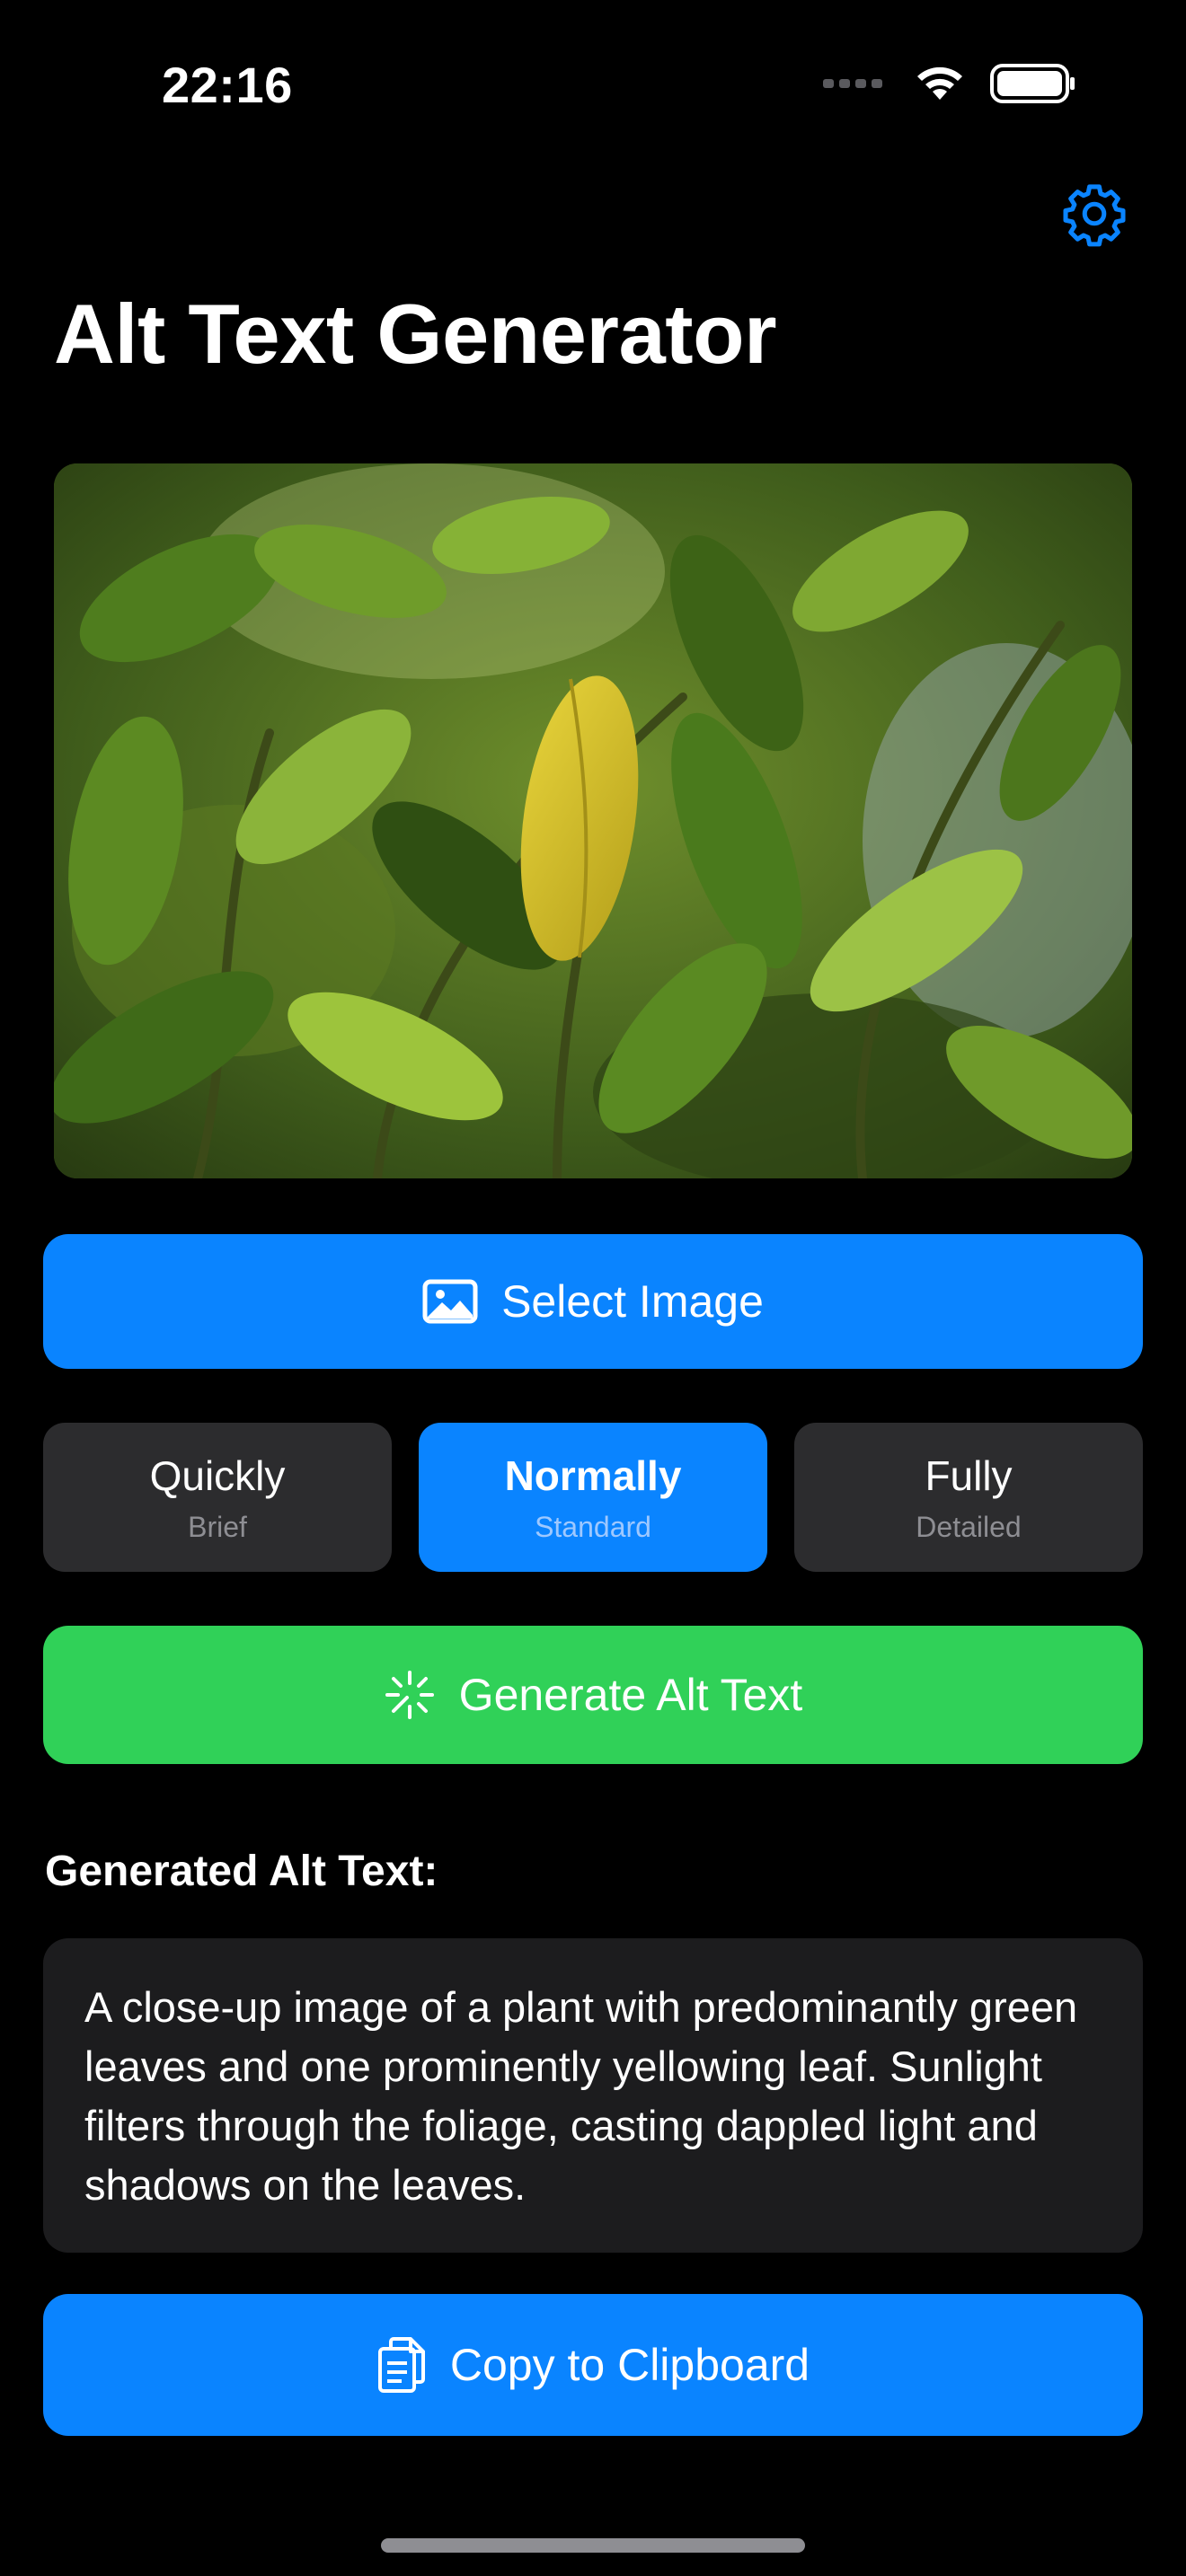  Describe the element at coordinates (629, 2365) in the screenshot. I see `copy-to-clipboard-label: Copy to Clipboard` at that location.